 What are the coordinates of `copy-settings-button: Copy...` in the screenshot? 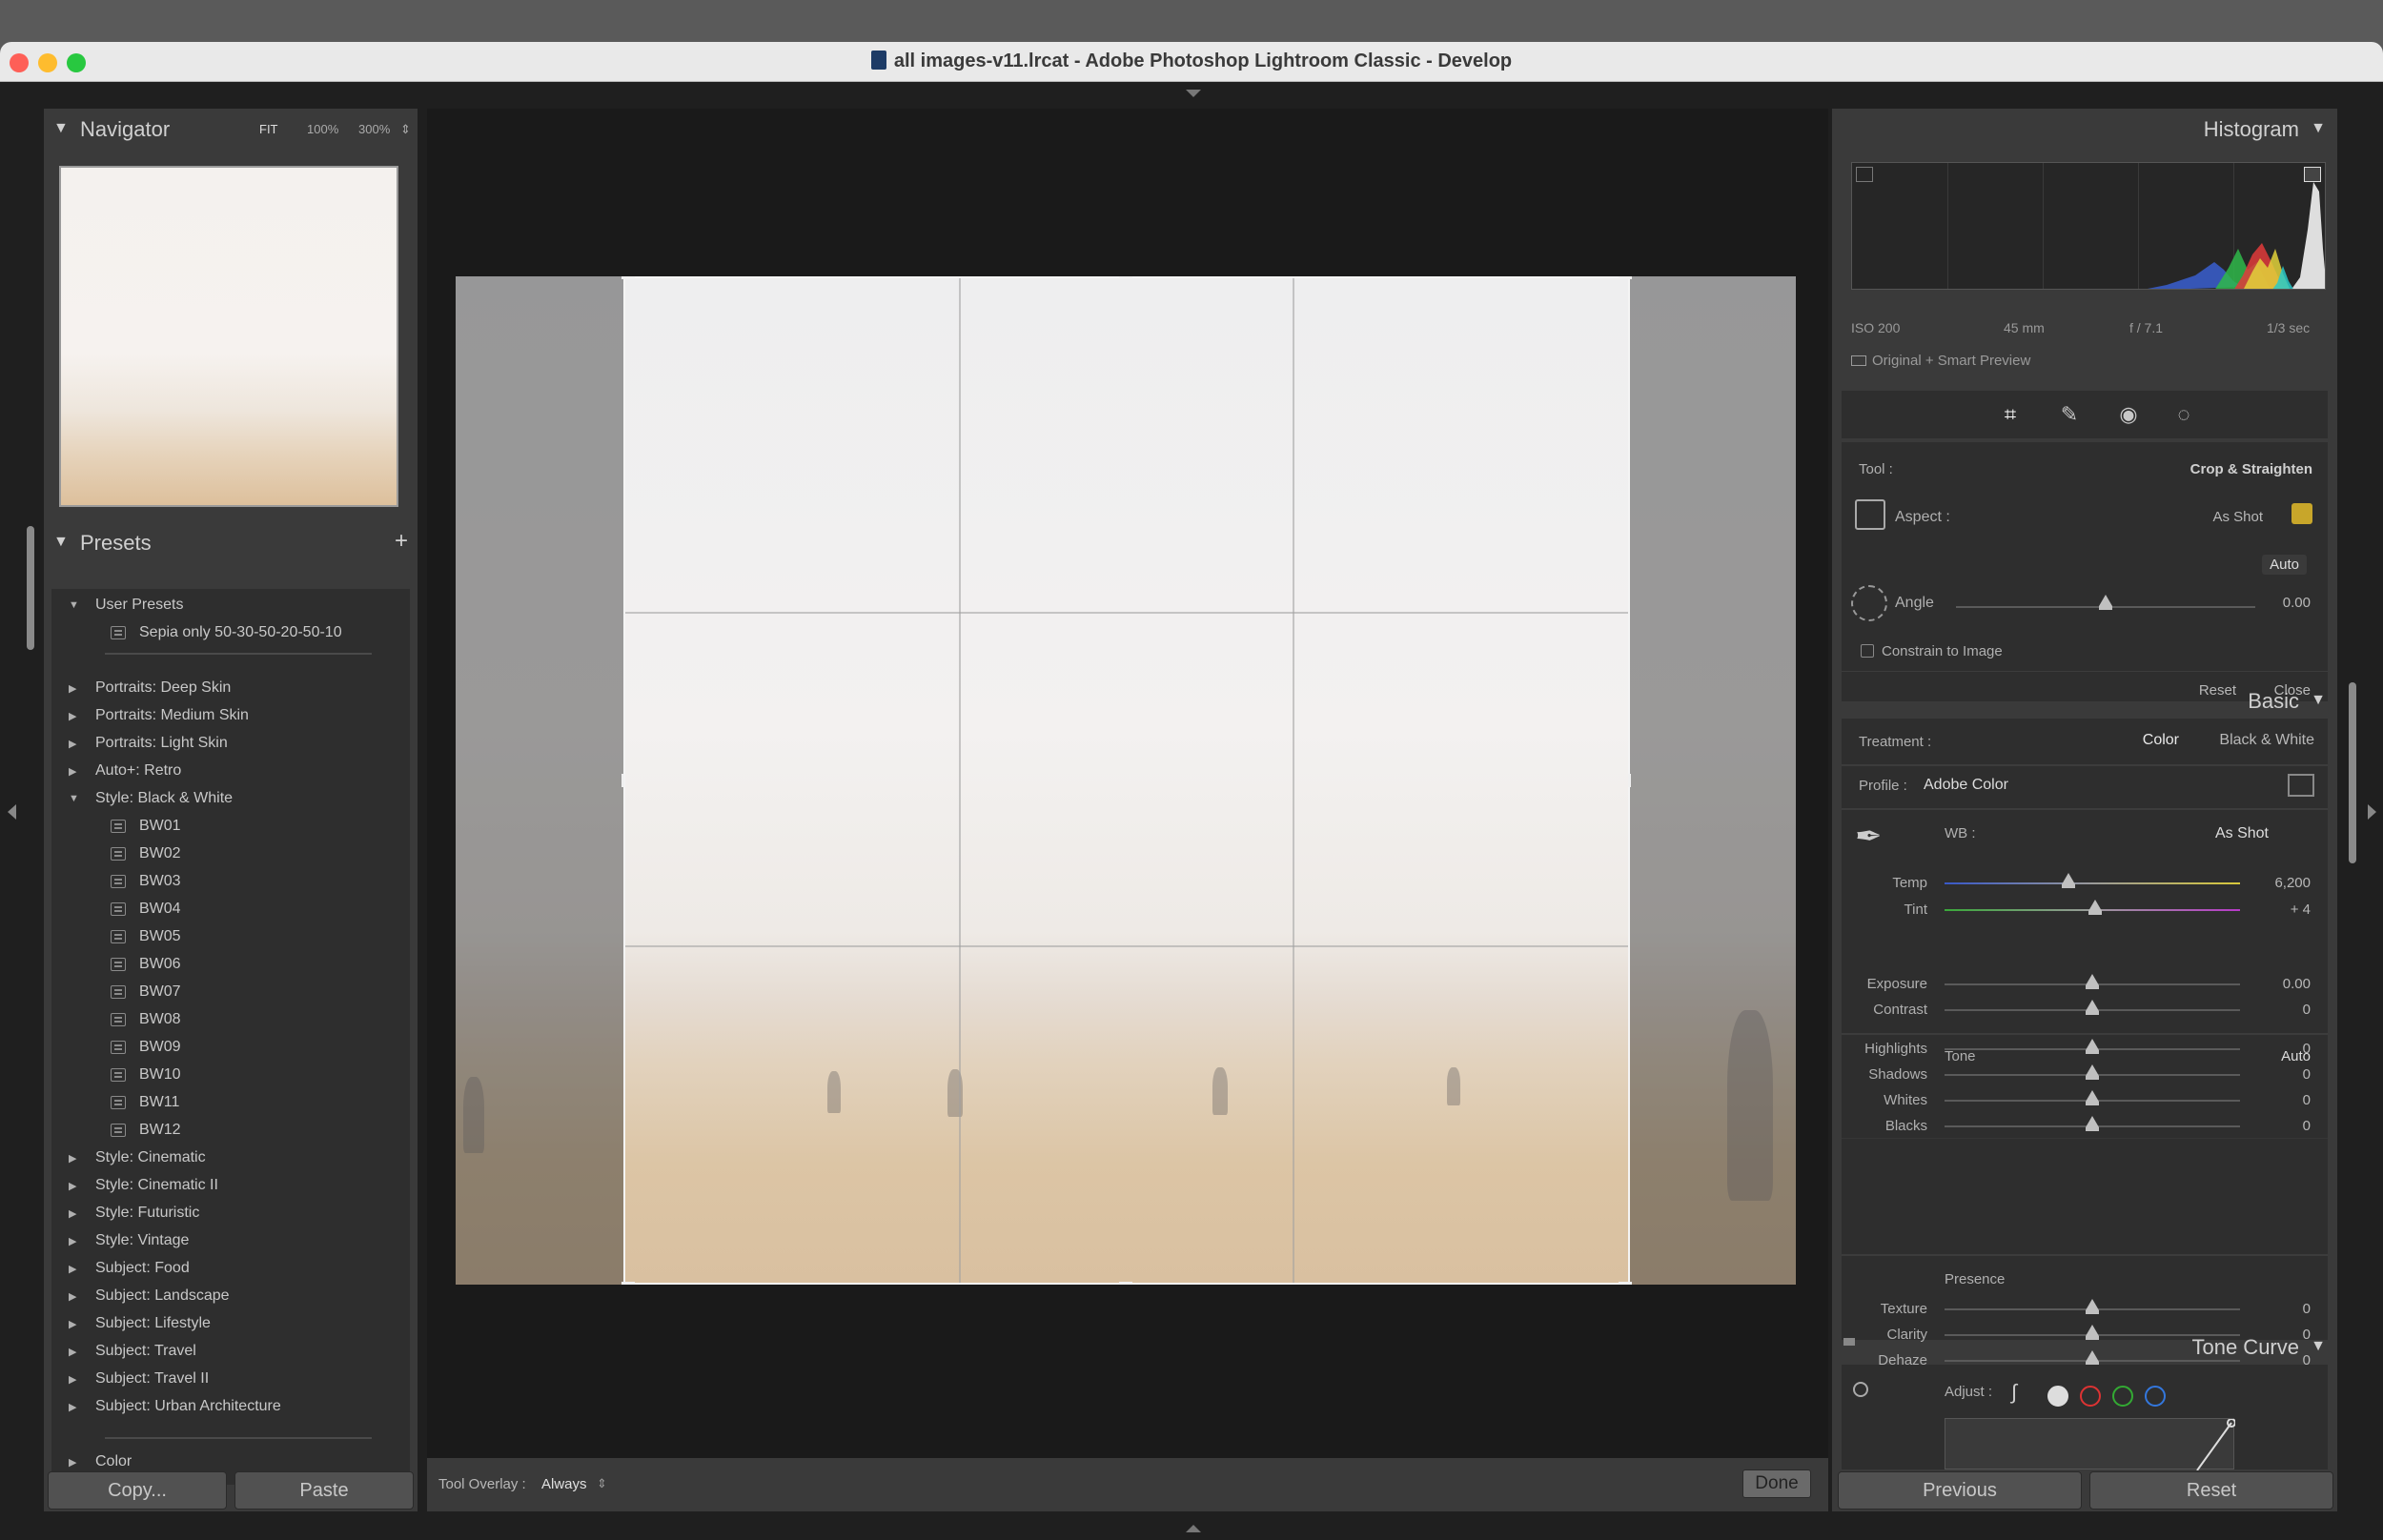 It's located at (137, 1490).